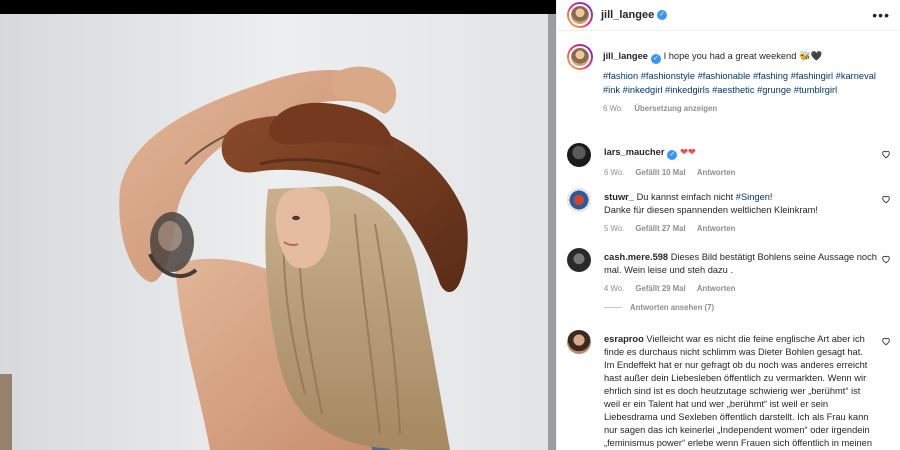 The height and width of the screenshot is (450, 900). What do you see at coordinates (624, 339) in the screenshot?
I see `commenter-username: esraproo` at bounding box center [624, 339].